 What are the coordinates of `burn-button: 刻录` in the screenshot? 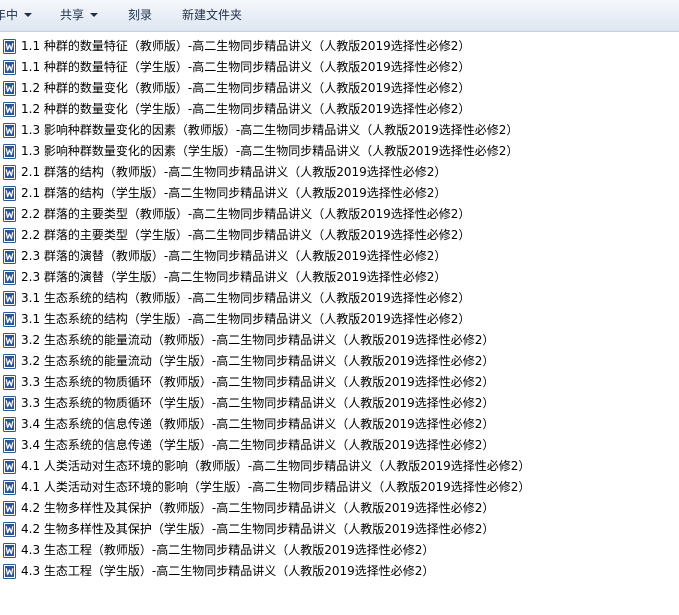 It's located at (140, 15).